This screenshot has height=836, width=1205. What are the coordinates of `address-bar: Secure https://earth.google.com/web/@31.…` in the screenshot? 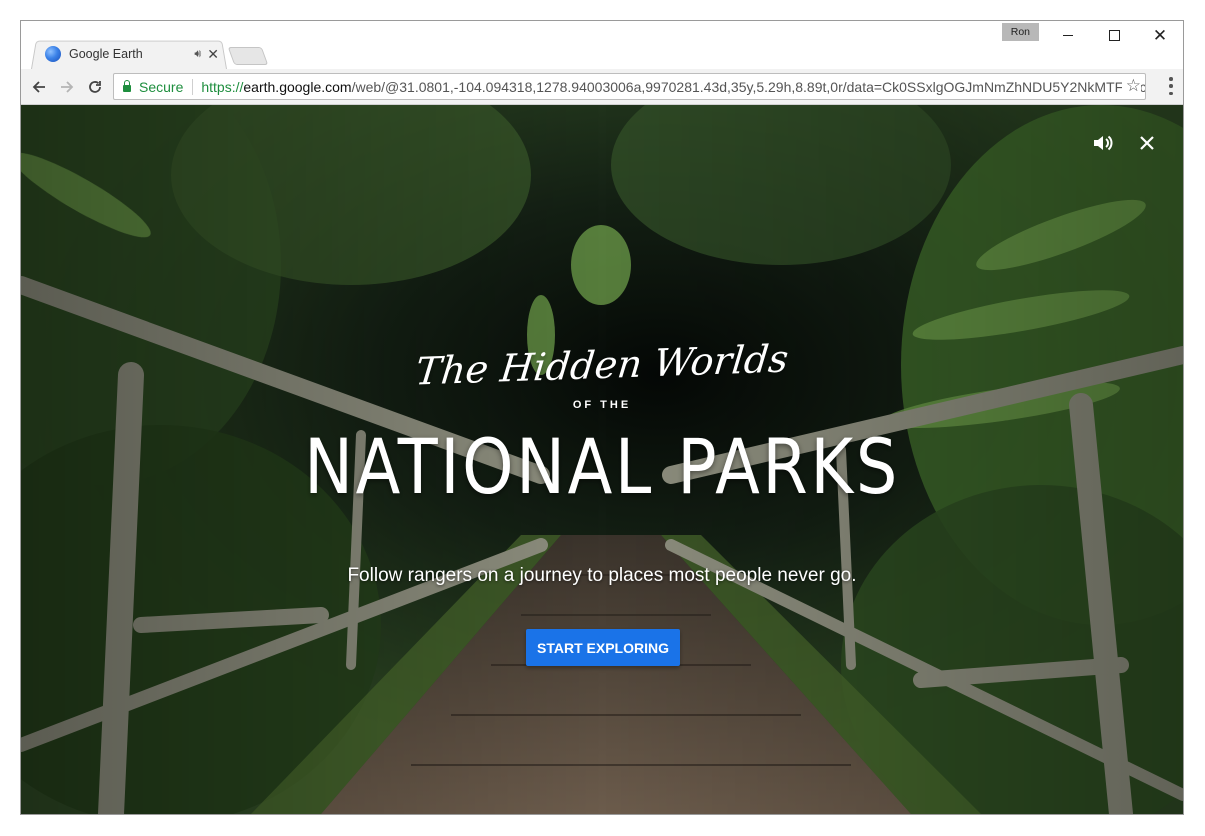 It's located at (629, 86).